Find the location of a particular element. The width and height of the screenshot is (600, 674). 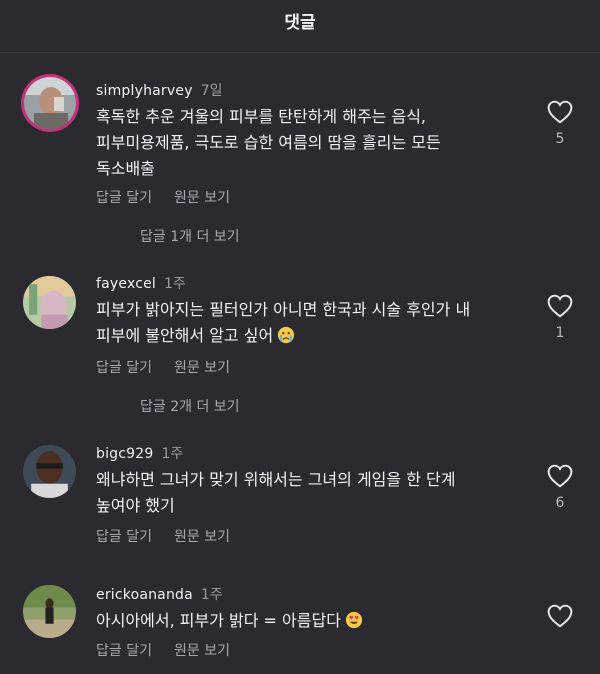

like-button is located at coordinates (560, 616).